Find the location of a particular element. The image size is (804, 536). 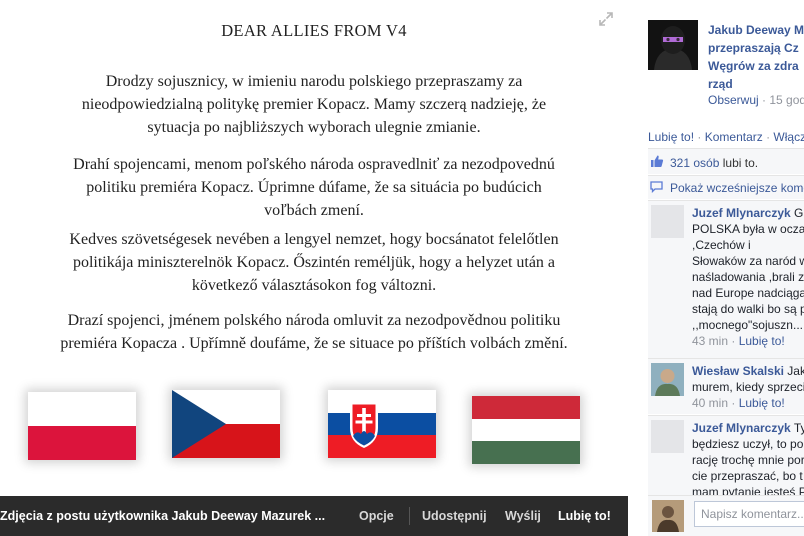

comment-text: murem, kiedy sprzeci is located at coordinates (748, 387).